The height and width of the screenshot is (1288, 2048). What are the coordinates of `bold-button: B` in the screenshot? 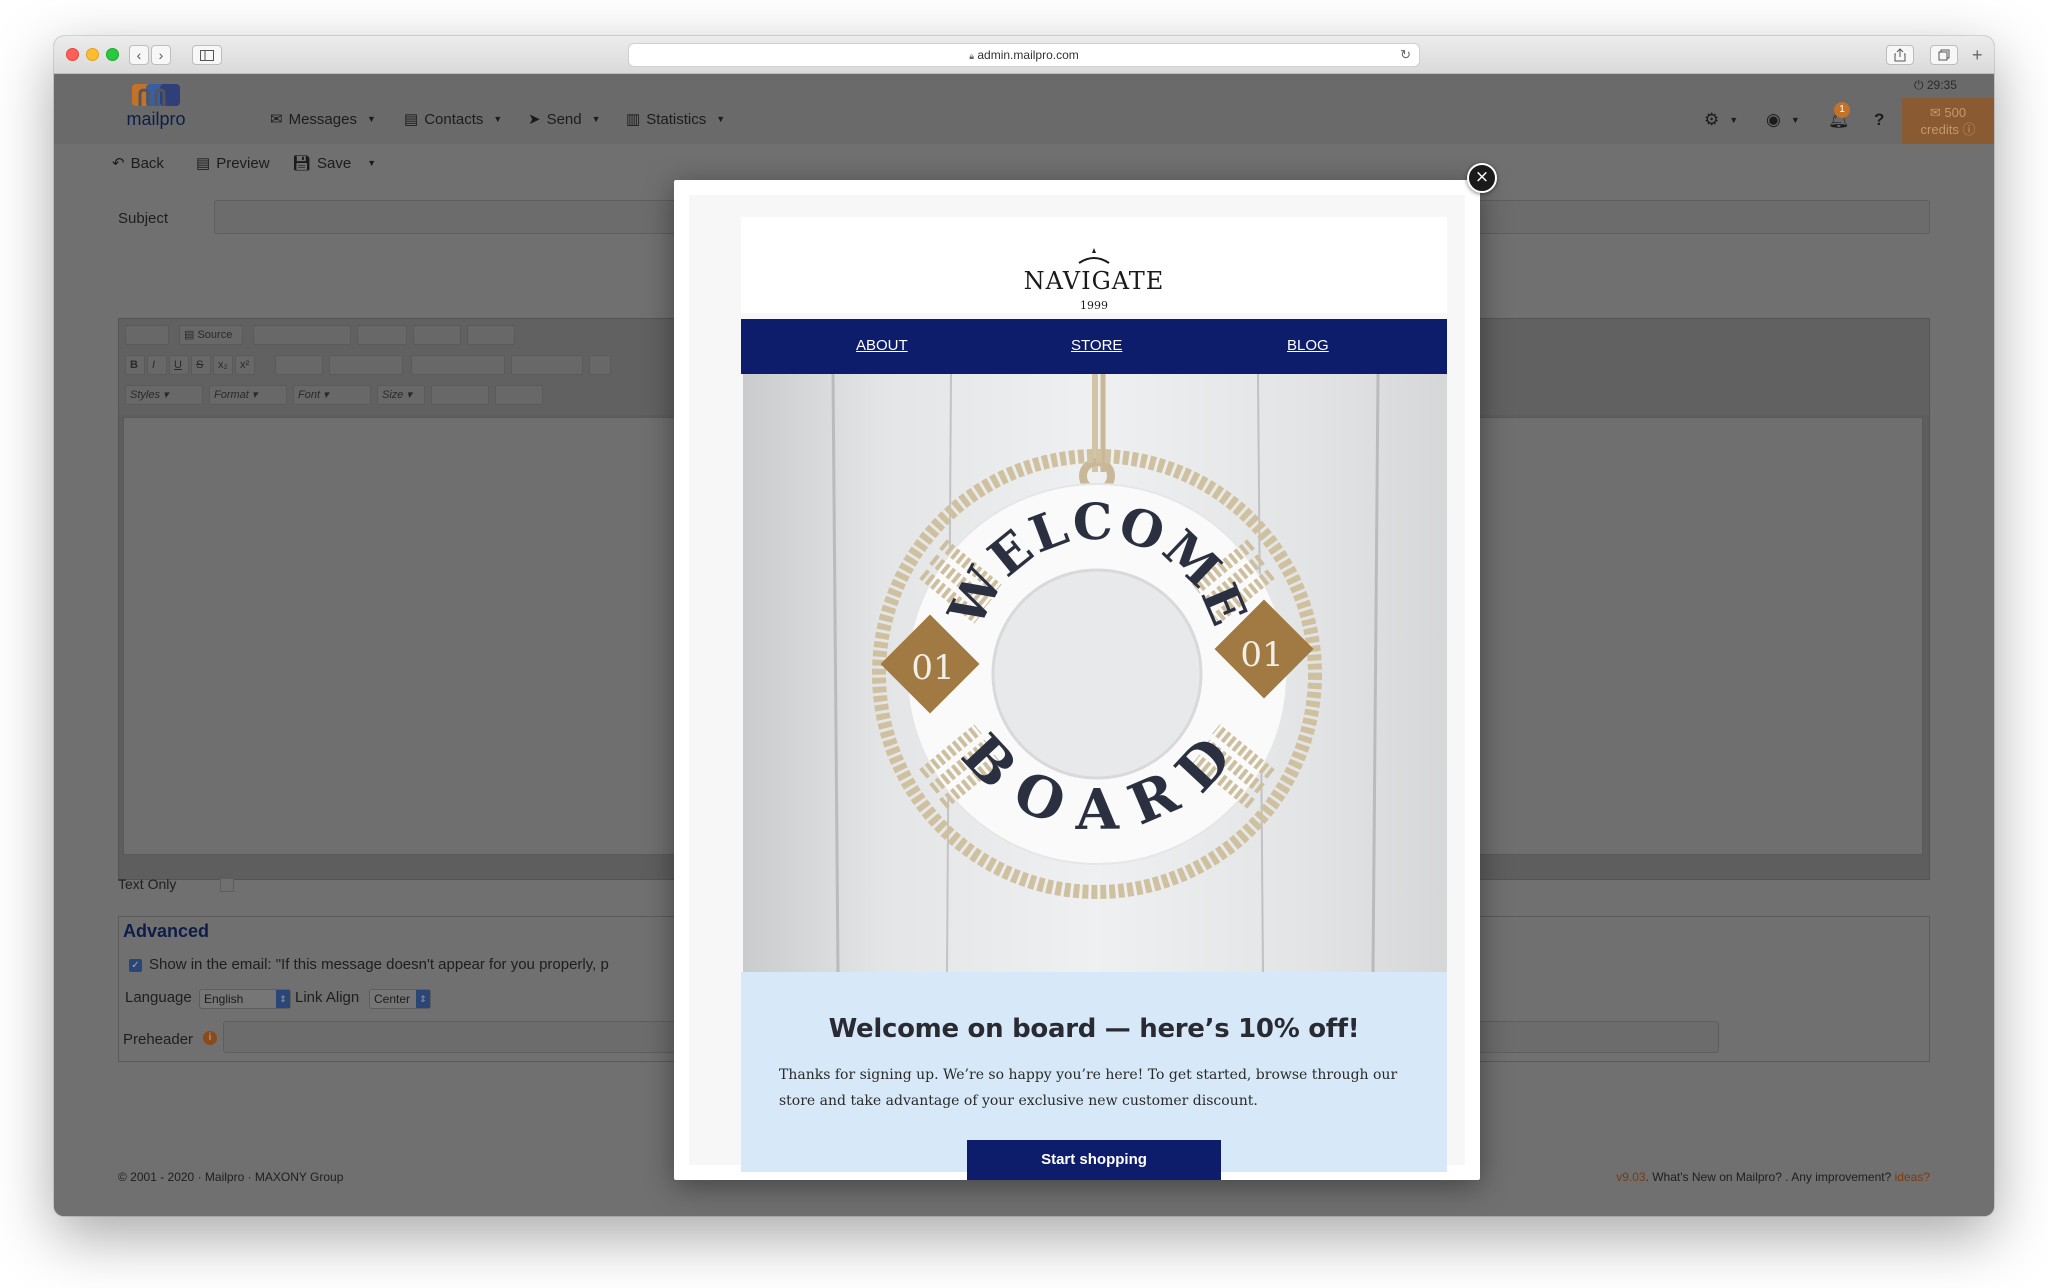 It's located at (135, 365).